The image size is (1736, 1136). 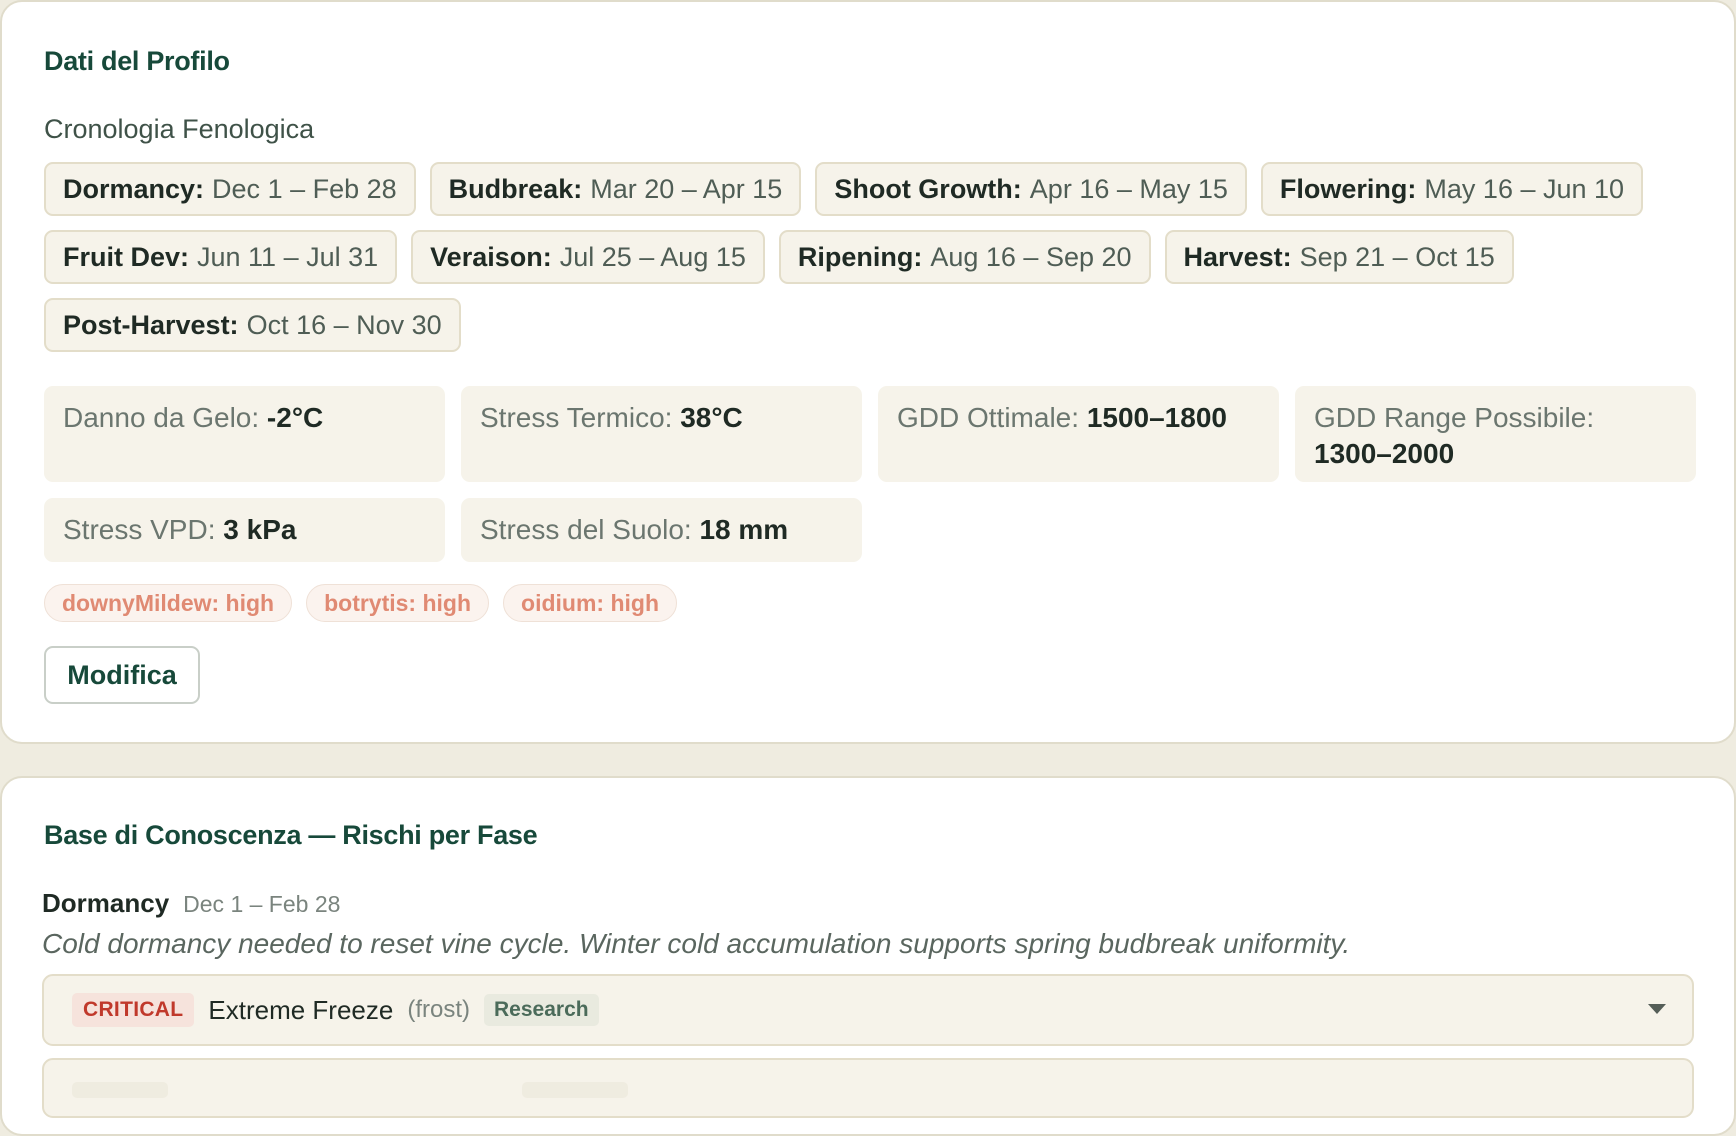 What do you see at coordinates (1128, 188) in the screenshot?
I see `phase-range: Apr 16 – May 15` at bounding box center [1128, 188].